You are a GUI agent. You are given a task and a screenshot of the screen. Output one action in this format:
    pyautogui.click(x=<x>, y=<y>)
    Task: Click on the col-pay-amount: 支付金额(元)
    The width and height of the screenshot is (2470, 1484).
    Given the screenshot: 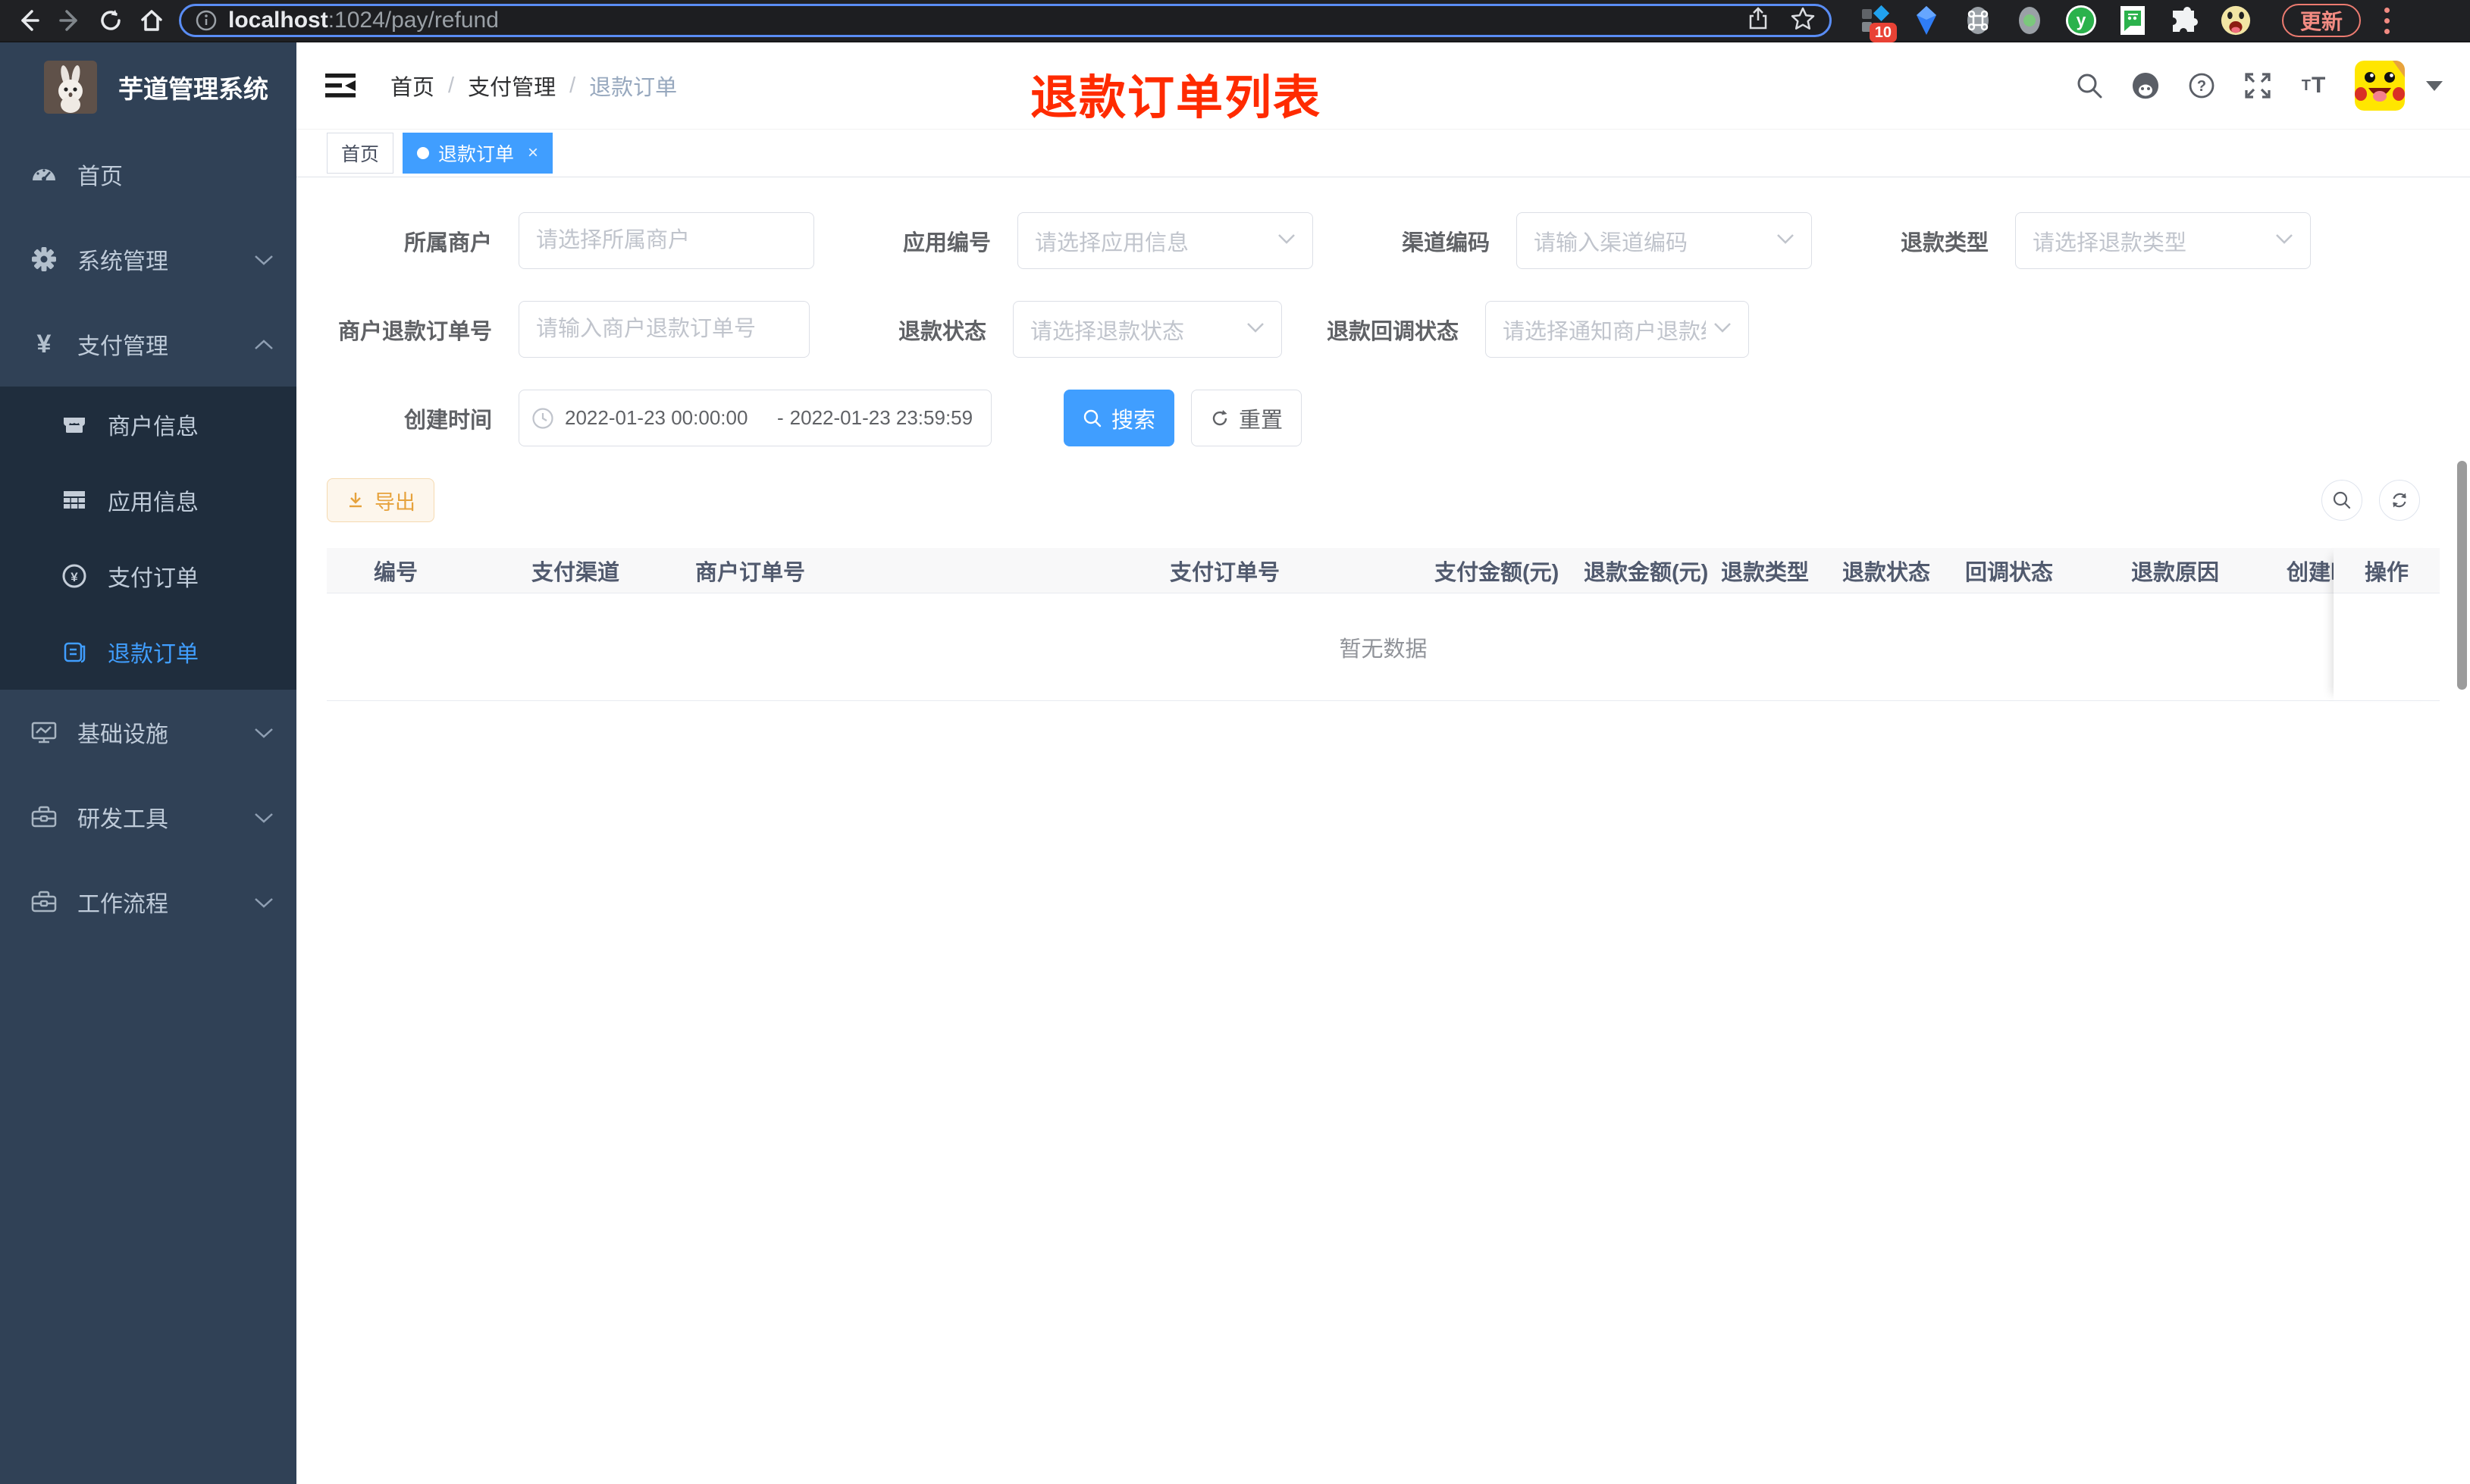 What is the action you would take?
    pyautogui.click(x=1496, y=573)
    